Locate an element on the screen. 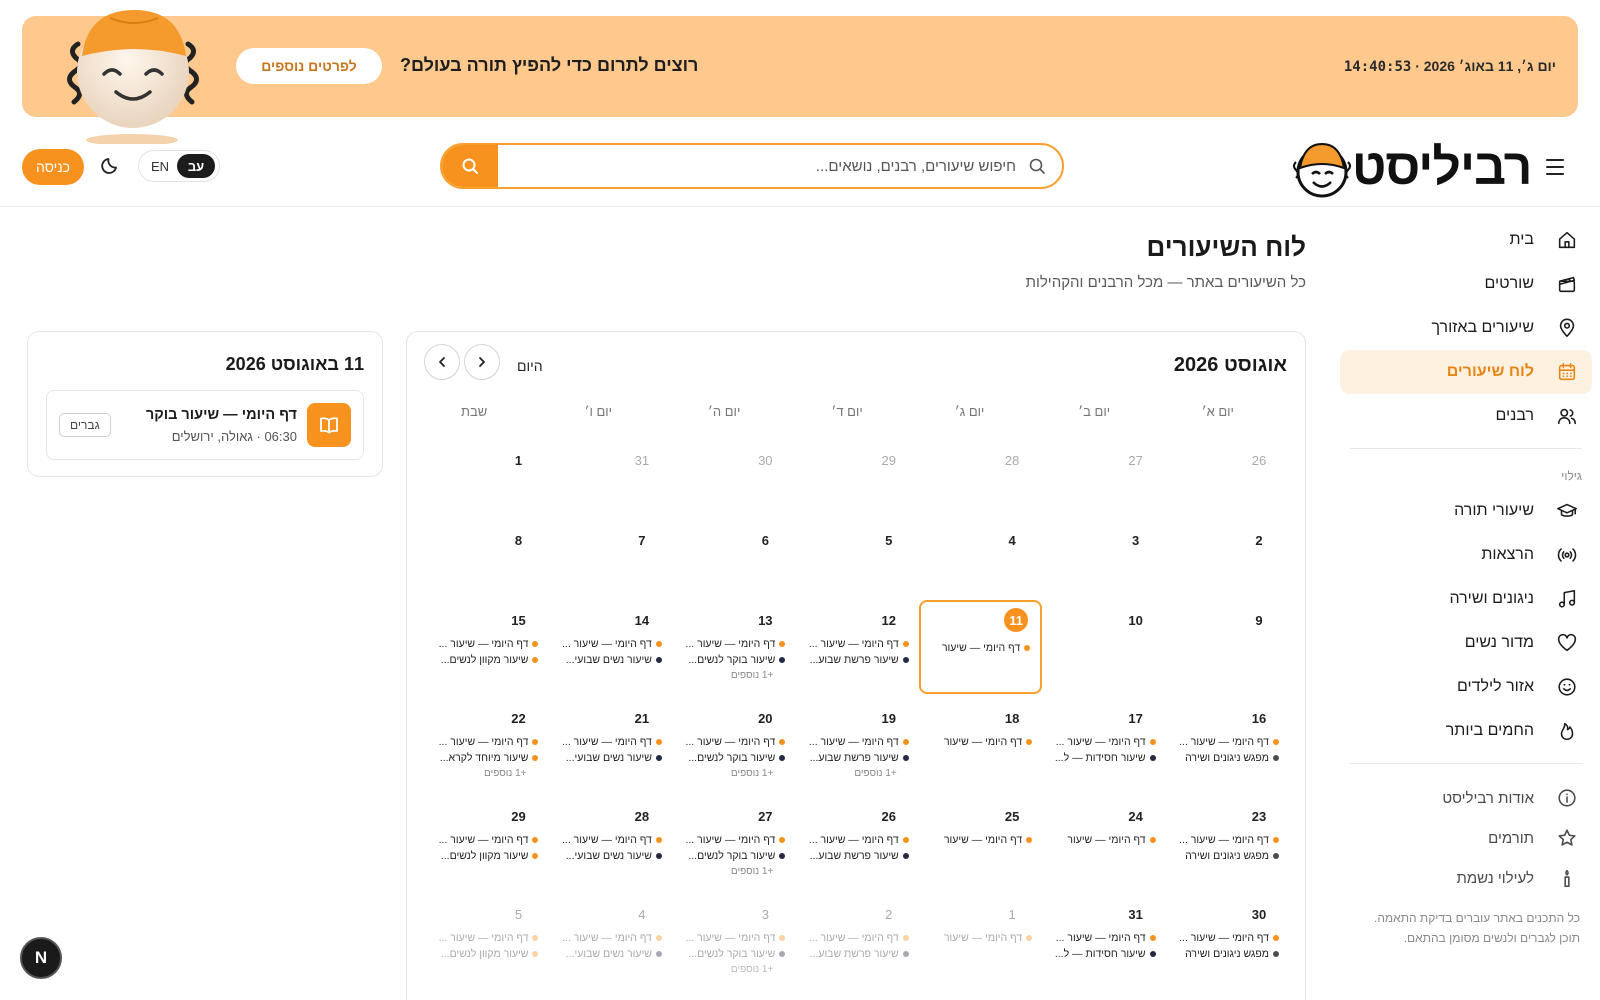 Image resolution: width=1600 pixels, height=1000 pixels. calendar-day-cell: 8 is located at coordinates (486, 558).